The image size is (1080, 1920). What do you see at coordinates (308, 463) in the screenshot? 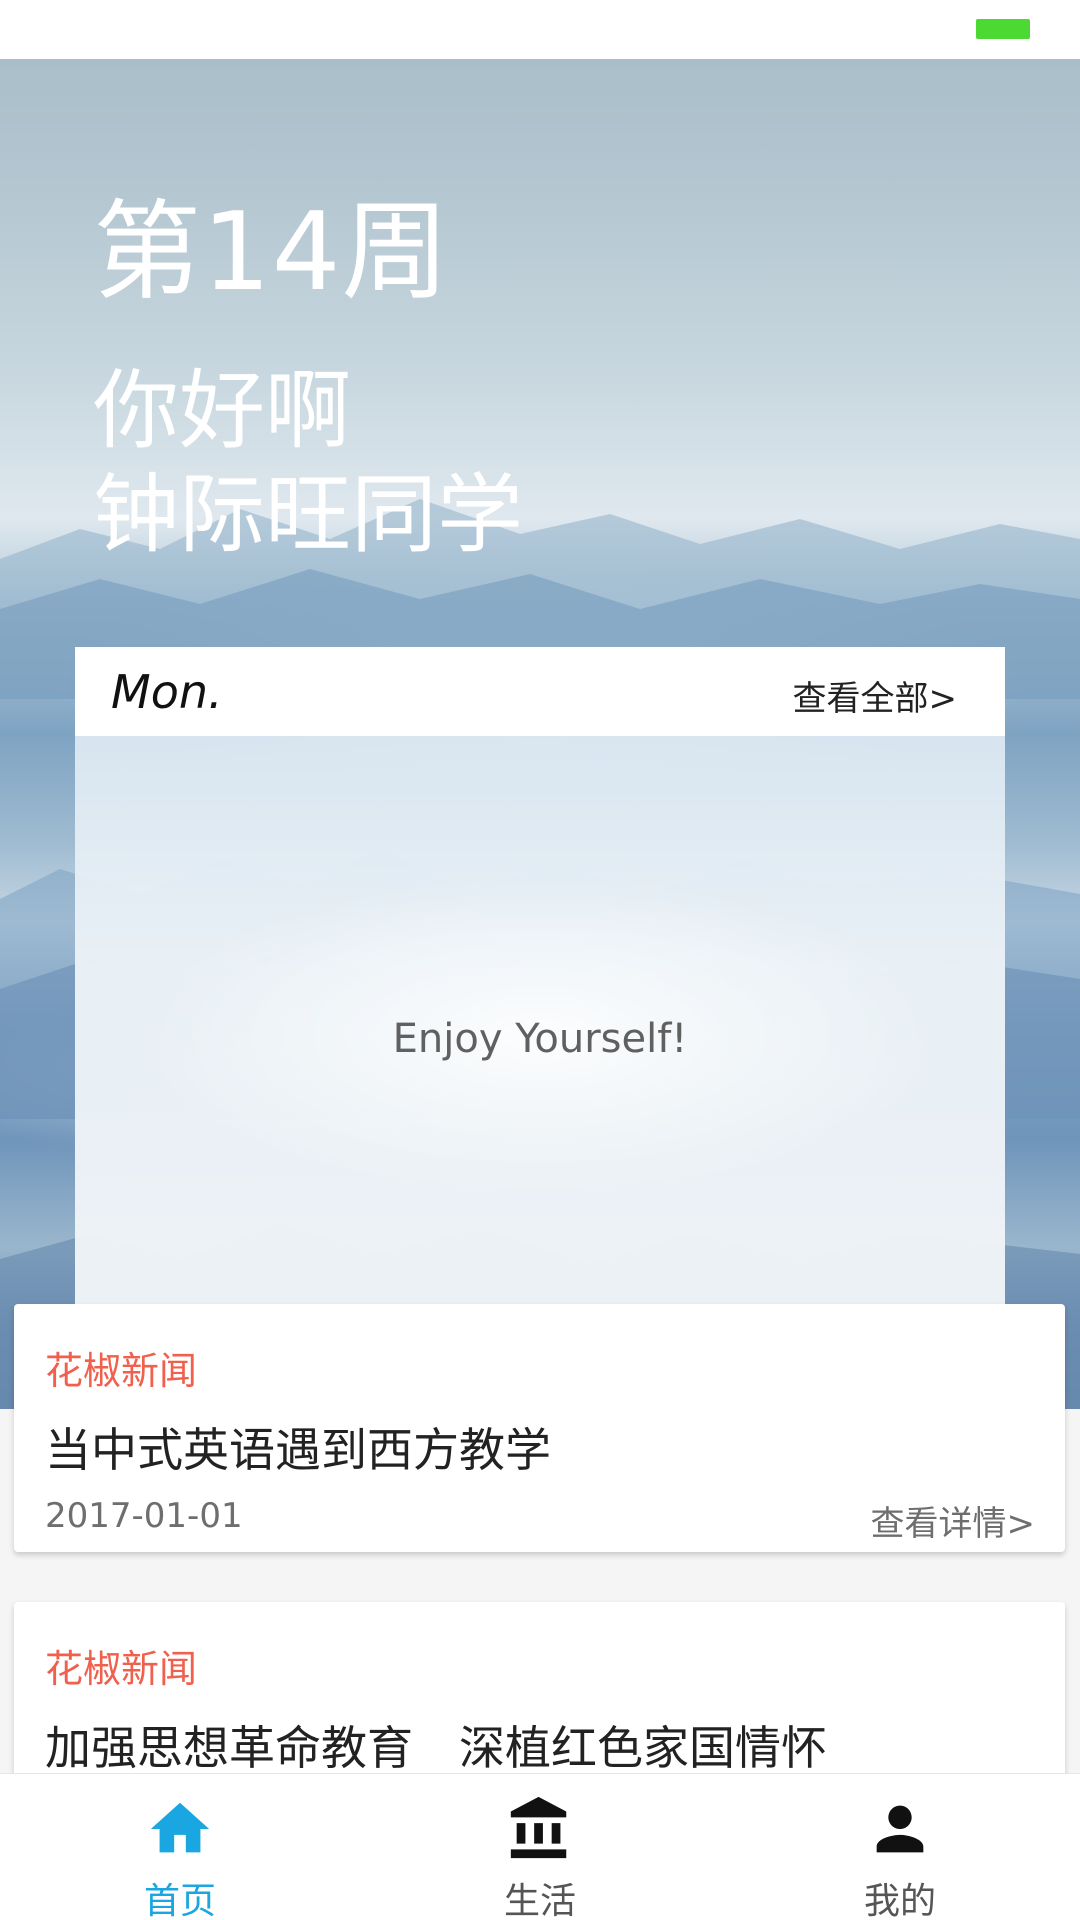
I see `greeting: 你好啊 钟际旺同学` at bounding box center [308, 463].